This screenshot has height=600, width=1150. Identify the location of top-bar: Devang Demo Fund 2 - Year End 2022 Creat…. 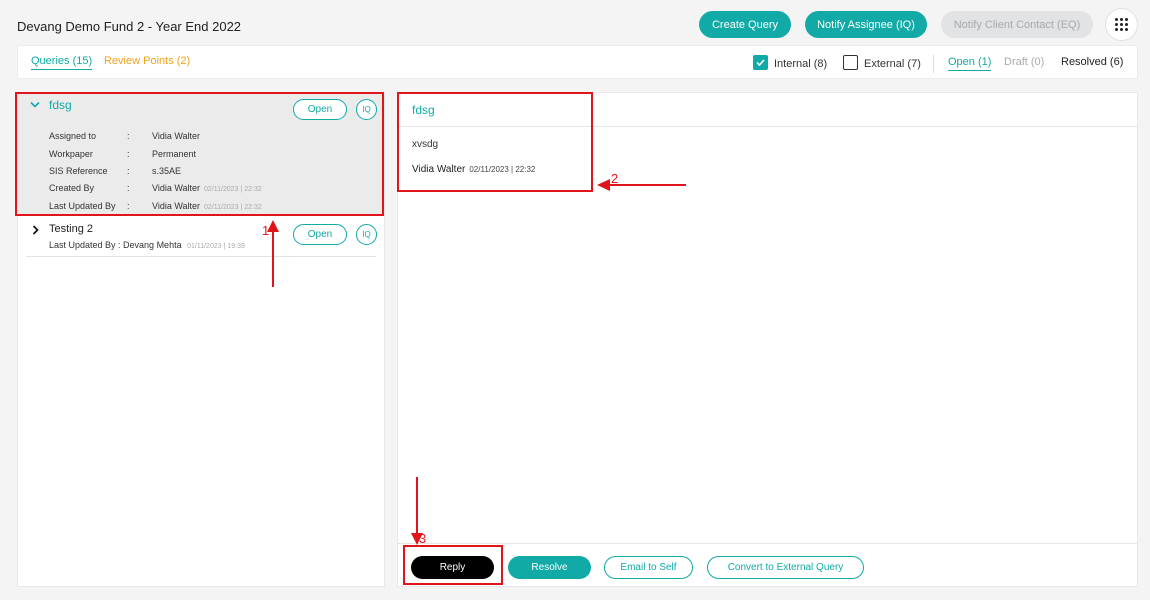
(575, 22).